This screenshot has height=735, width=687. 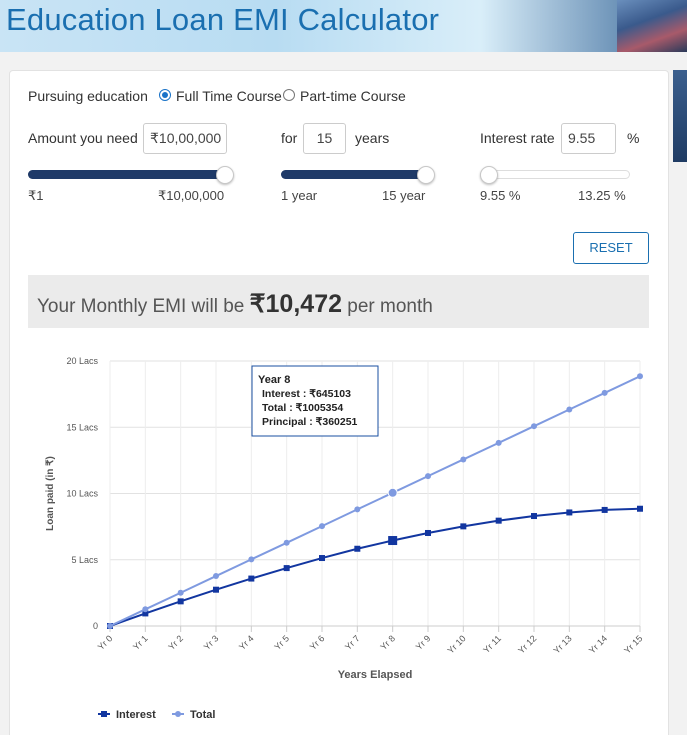 I want to click on x-tick-label: Yr 11, so click(x=492, y=644).